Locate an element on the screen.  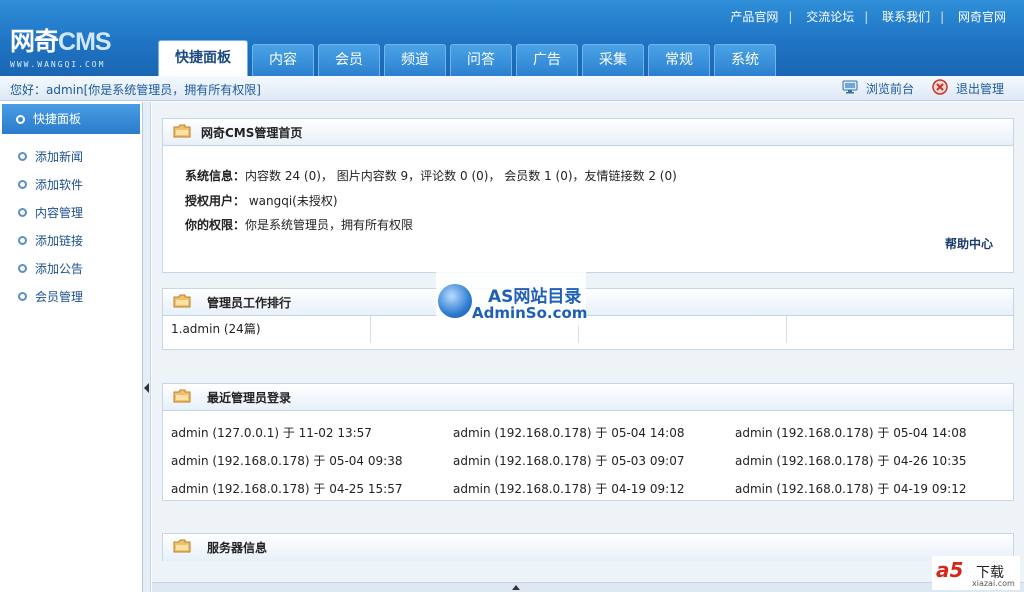
preview-frontend-button: 浏览前台 is located at coordinates (878, 88).